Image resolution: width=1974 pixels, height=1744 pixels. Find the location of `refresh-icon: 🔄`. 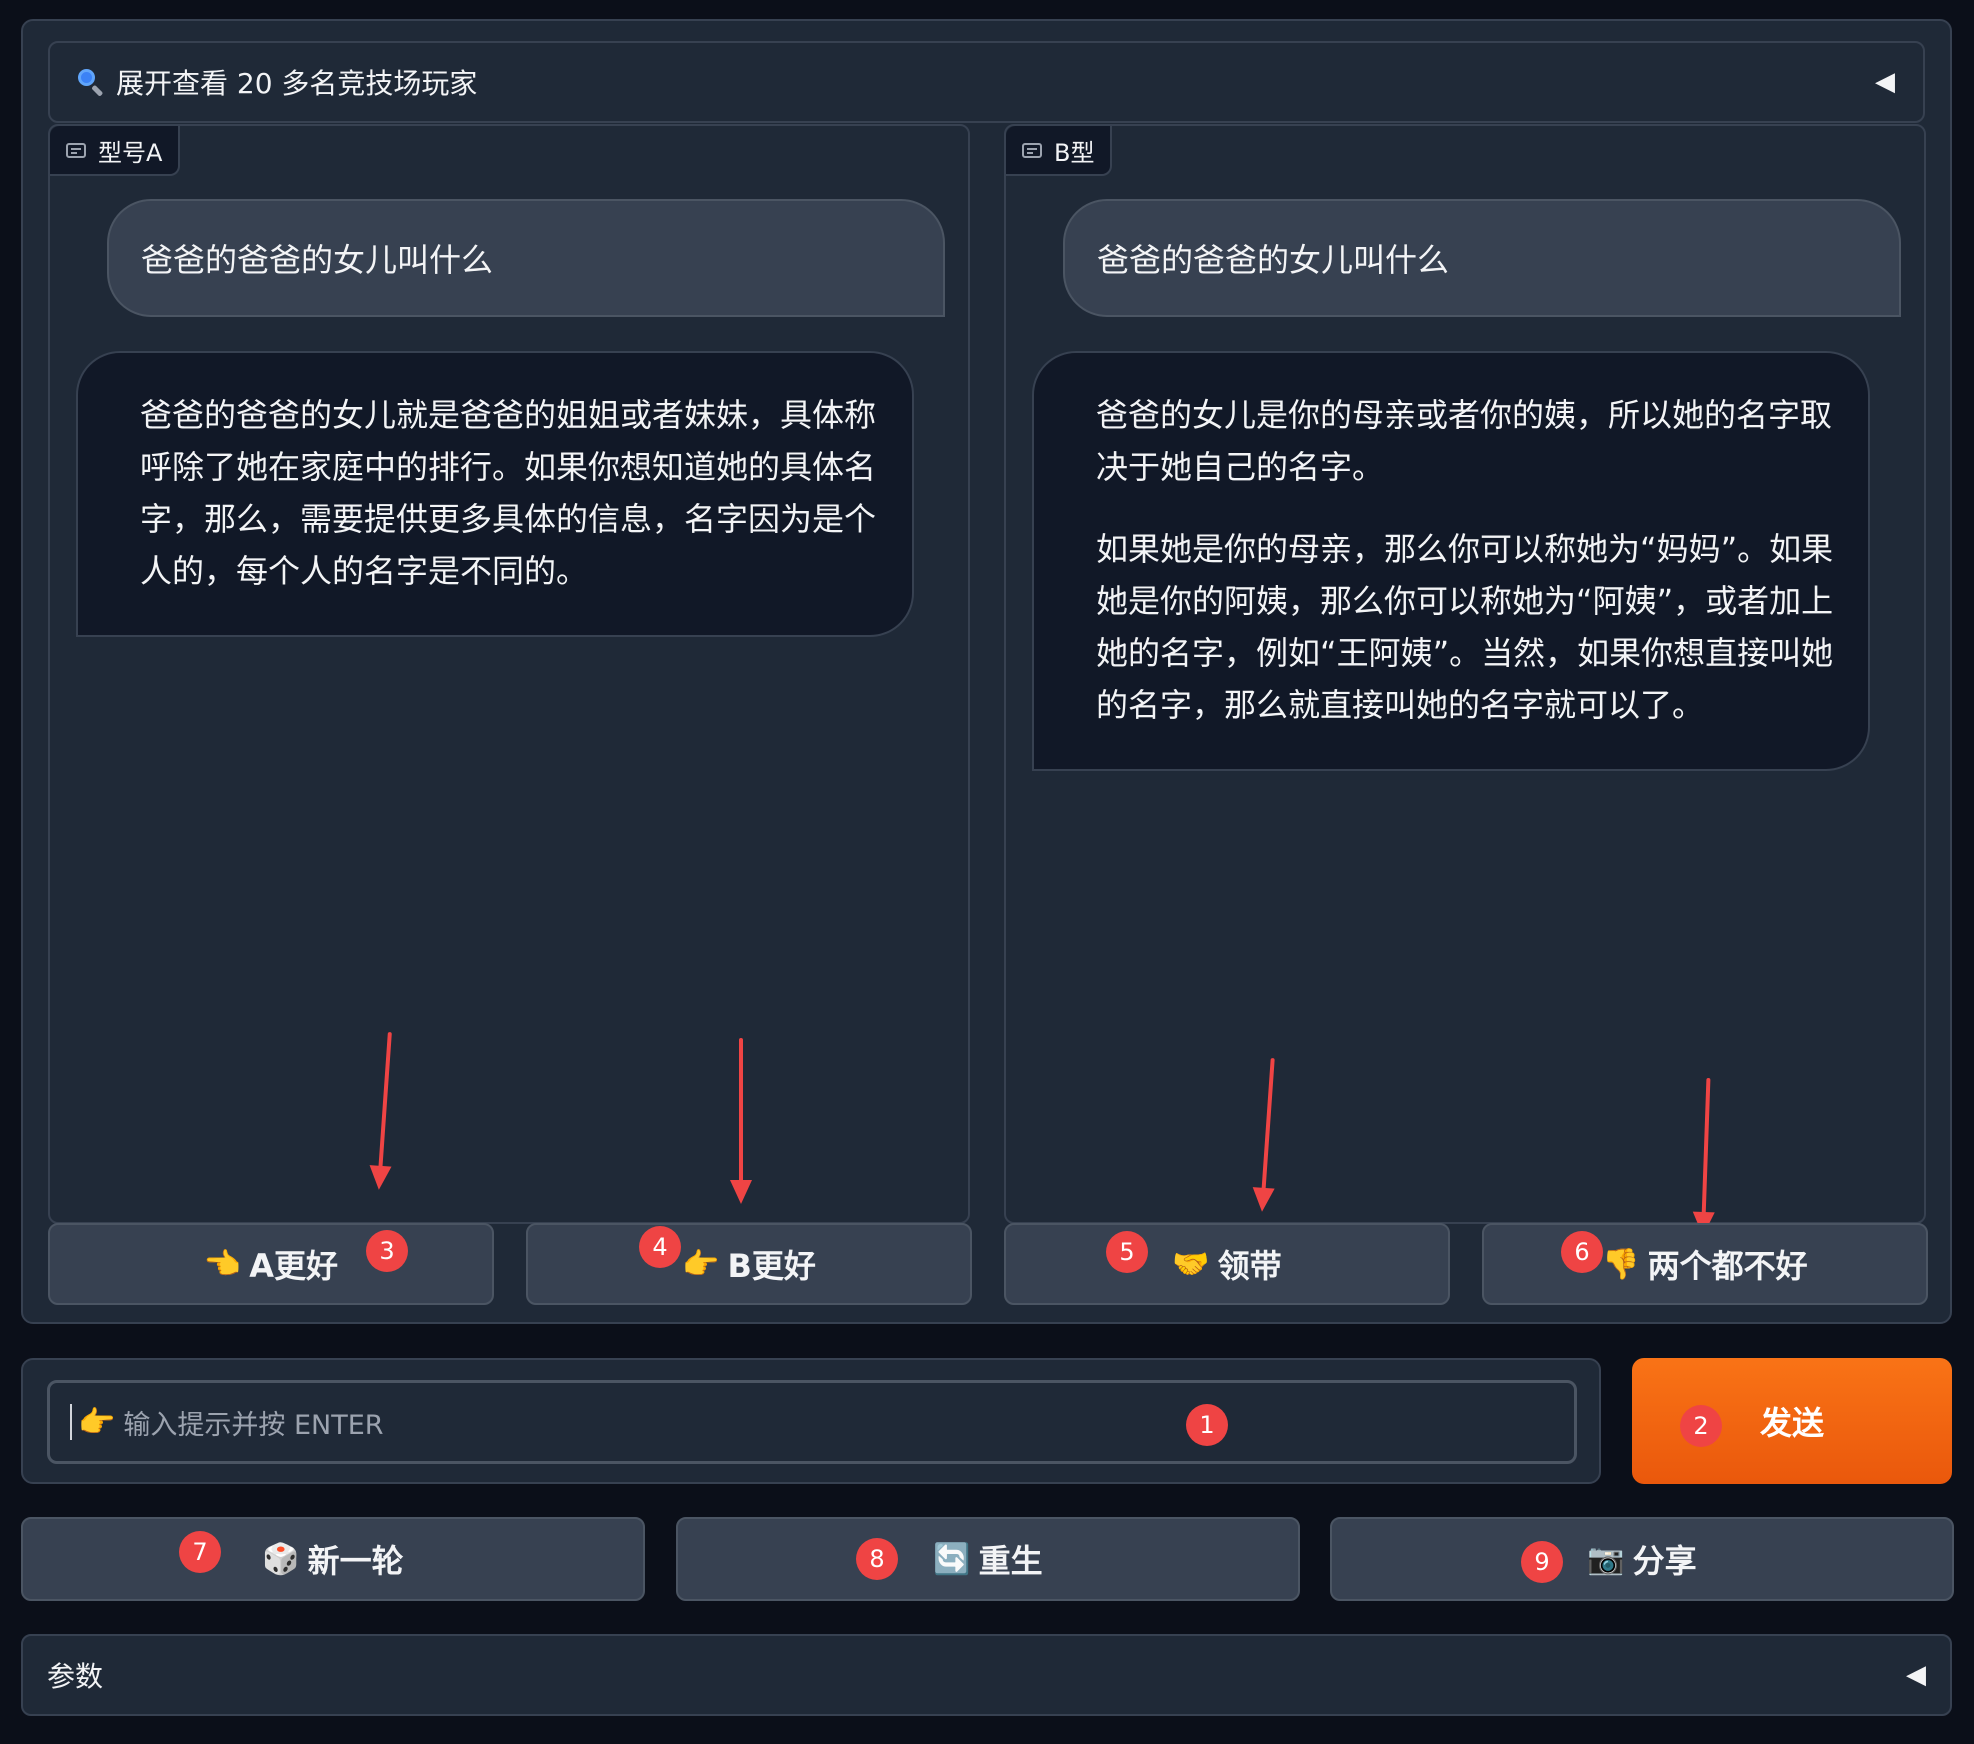

refresh-icon: 🔄 is located at coordinates (952, 1559).